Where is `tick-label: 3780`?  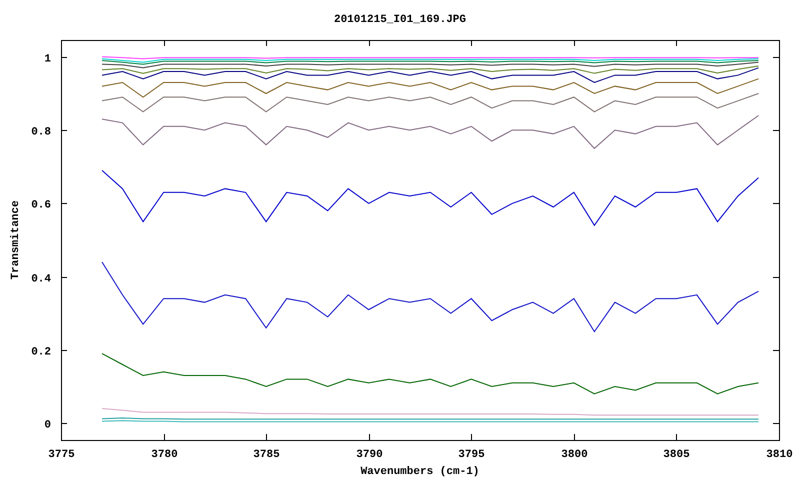 tick-label: 3780 is located at coordinates (164, 455).